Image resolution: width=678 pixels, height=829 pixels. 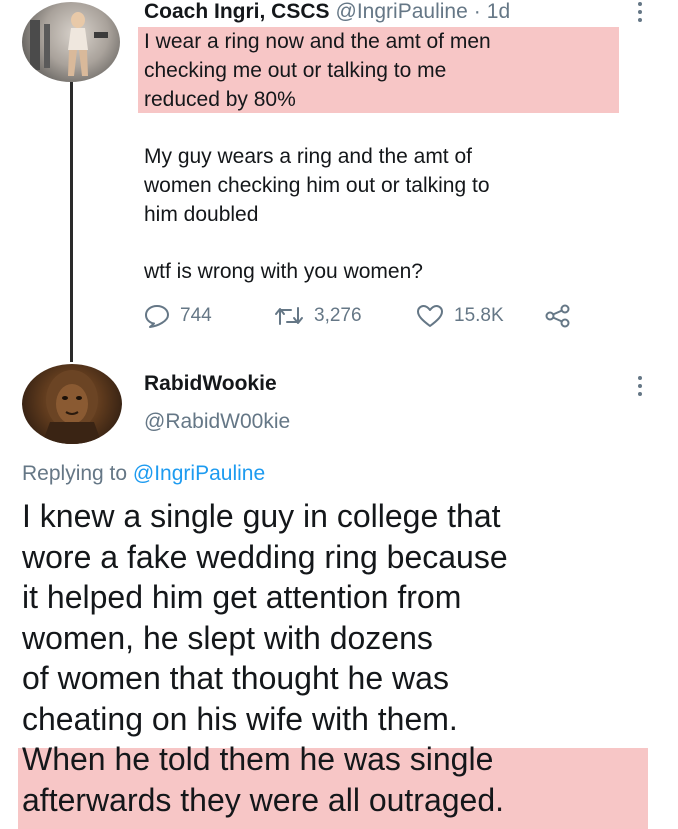 What do you see at coordinates (430, 316) in the screenshot?
I see `heart-icon` at bounding box center [430, 316].